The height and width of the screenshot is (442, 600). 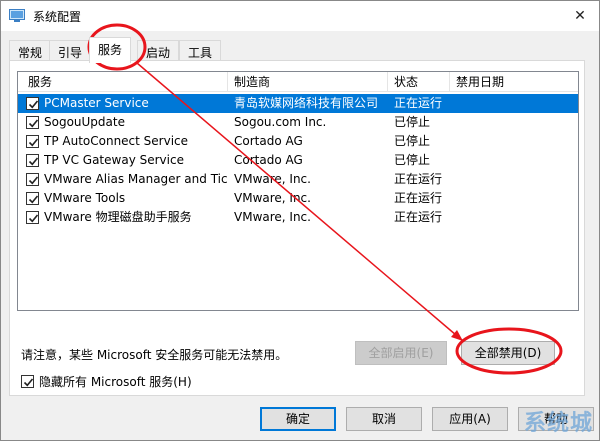 I want to click on watermark-logo: 系统城, so click(x=558, y=423).